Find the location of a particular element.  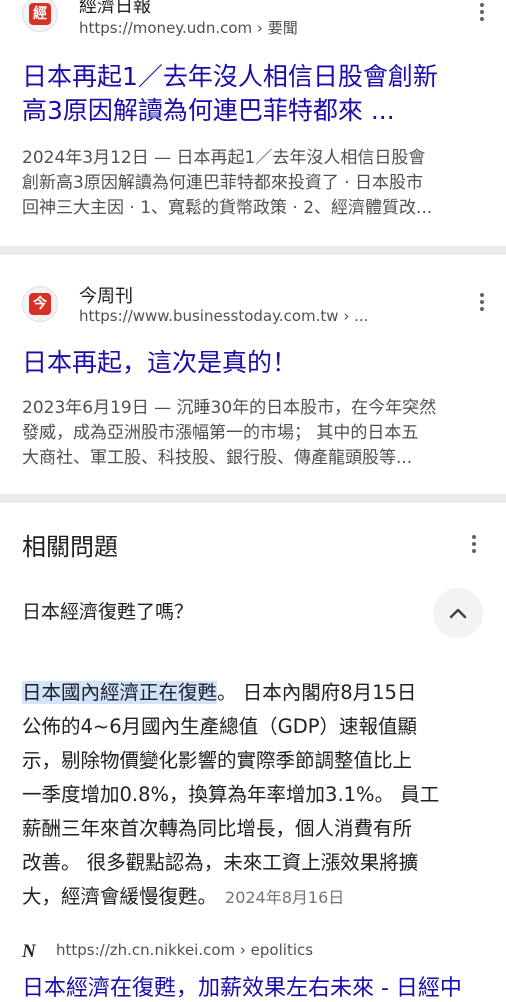

nikkei-logo: N is located at coordinates (29, 951).